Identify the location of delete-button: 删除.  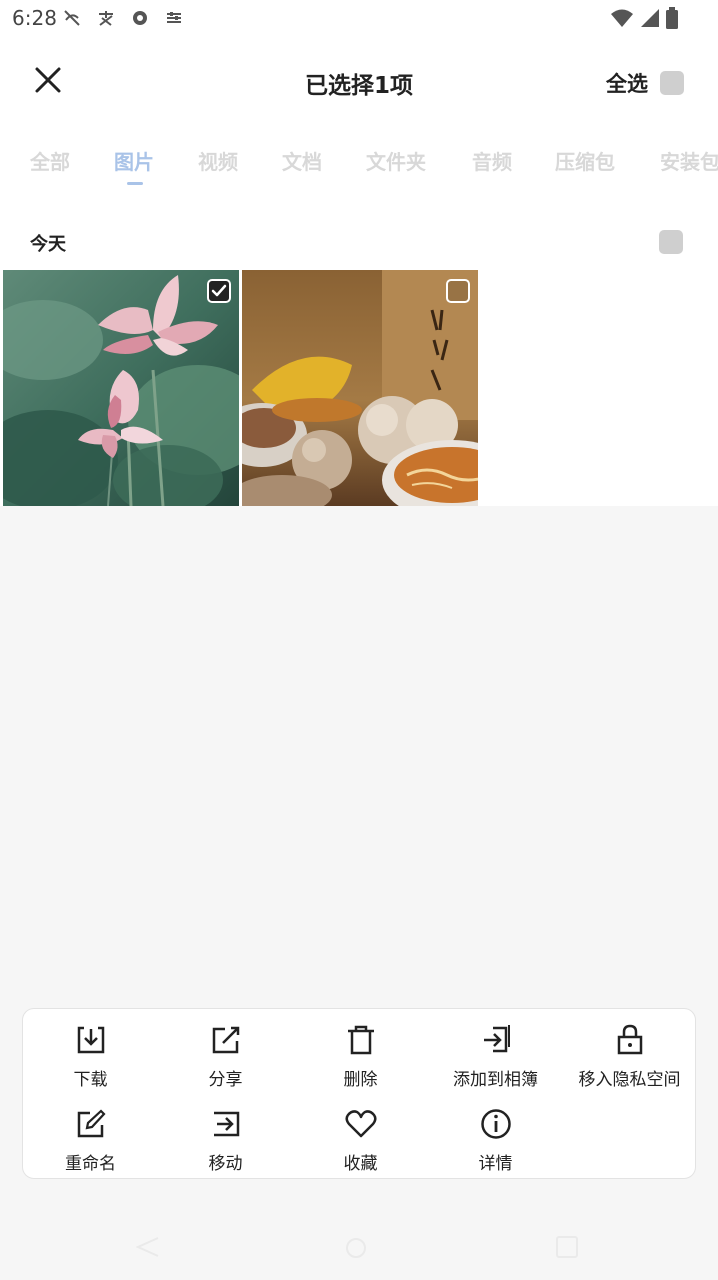
(360, 1051).